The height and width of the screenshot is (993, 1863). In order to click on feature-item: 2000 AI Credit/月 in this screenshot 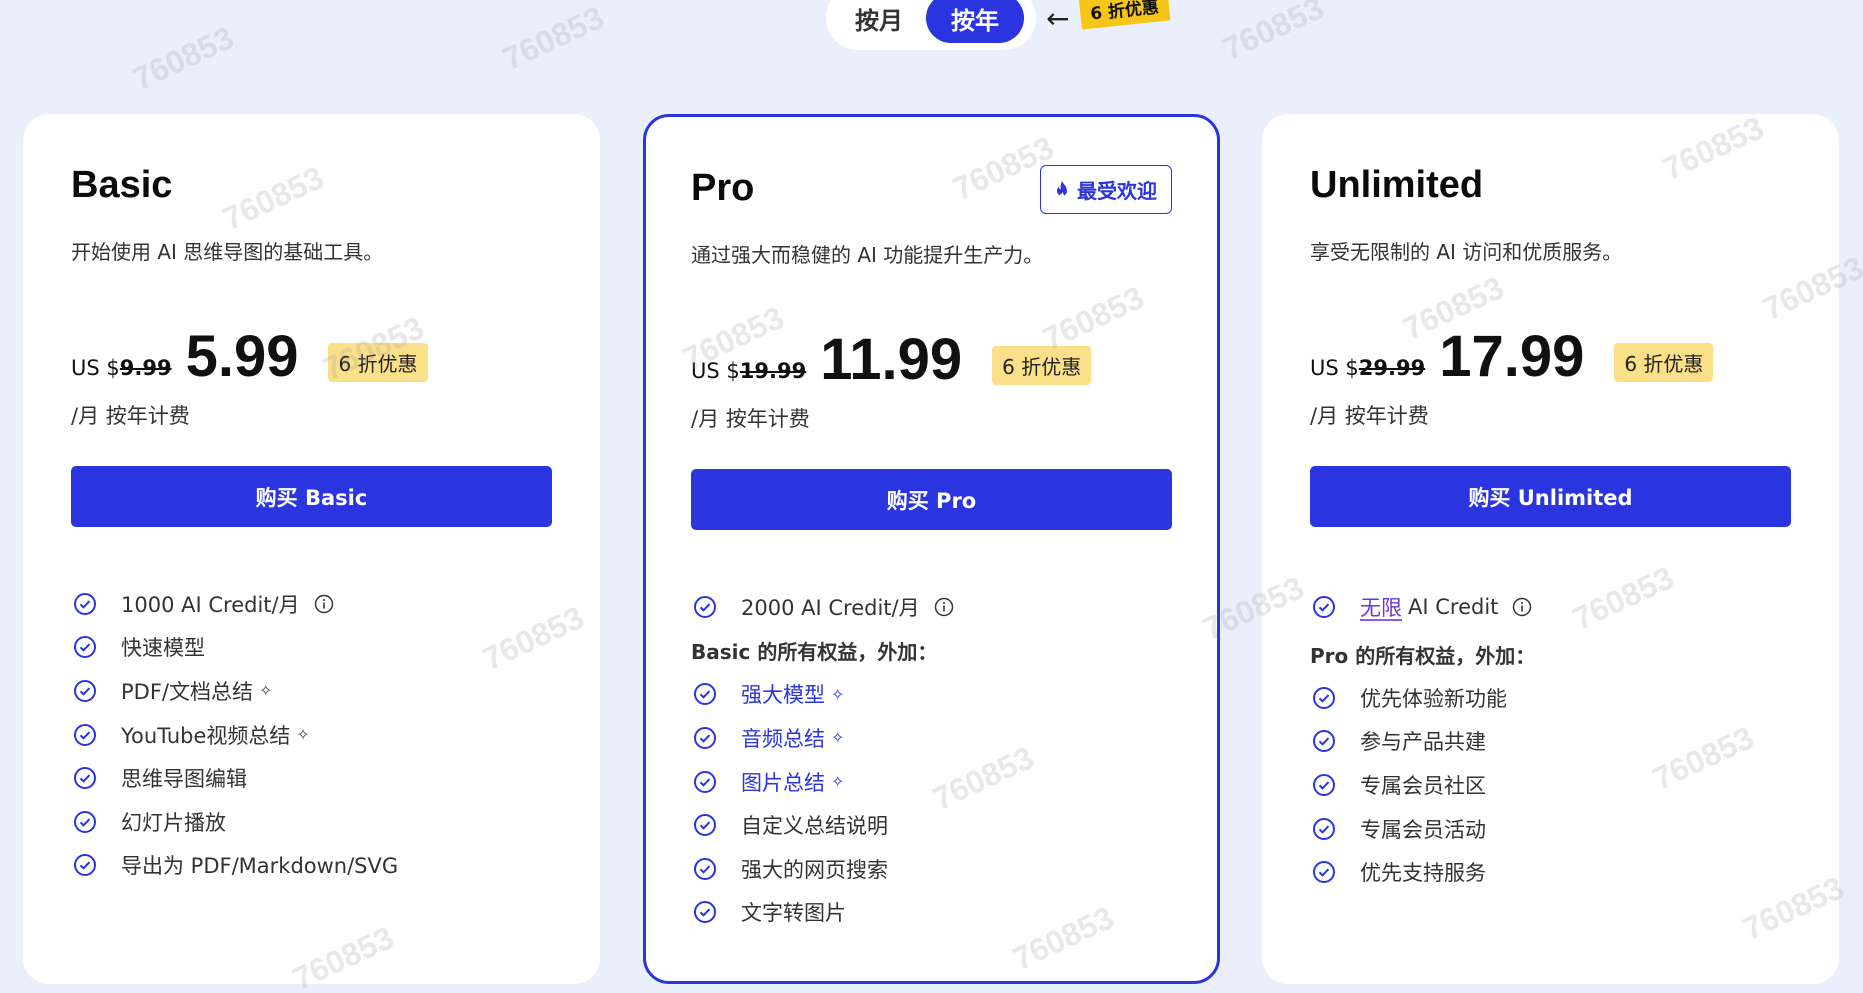, I will do `click(931, 607)`.